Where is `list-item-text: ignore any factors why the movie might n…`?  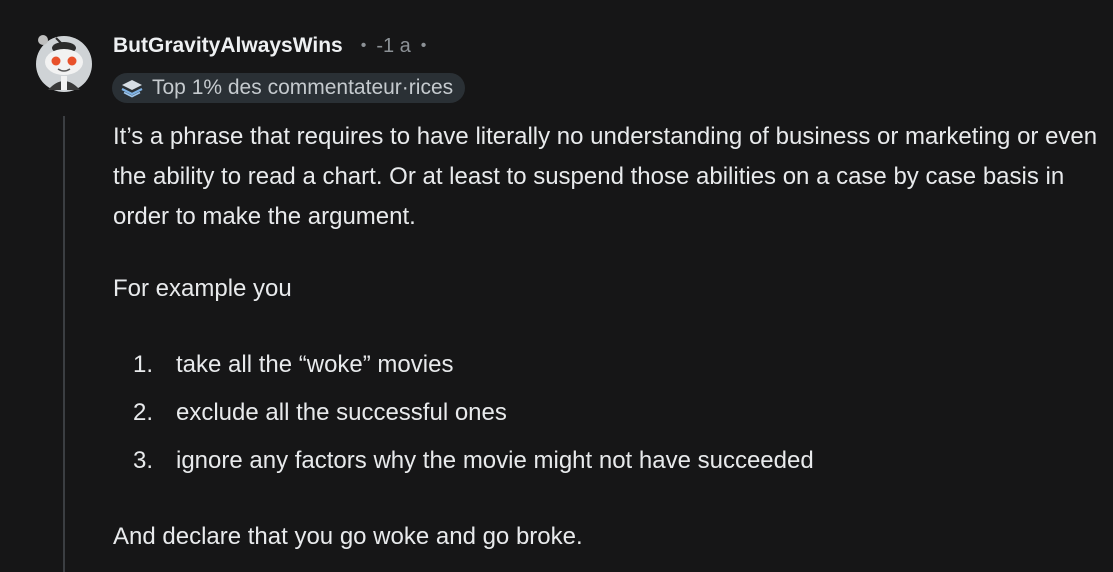
list-item-text: ignore any factors why the movie might n… is located at coordinates (495, 460).